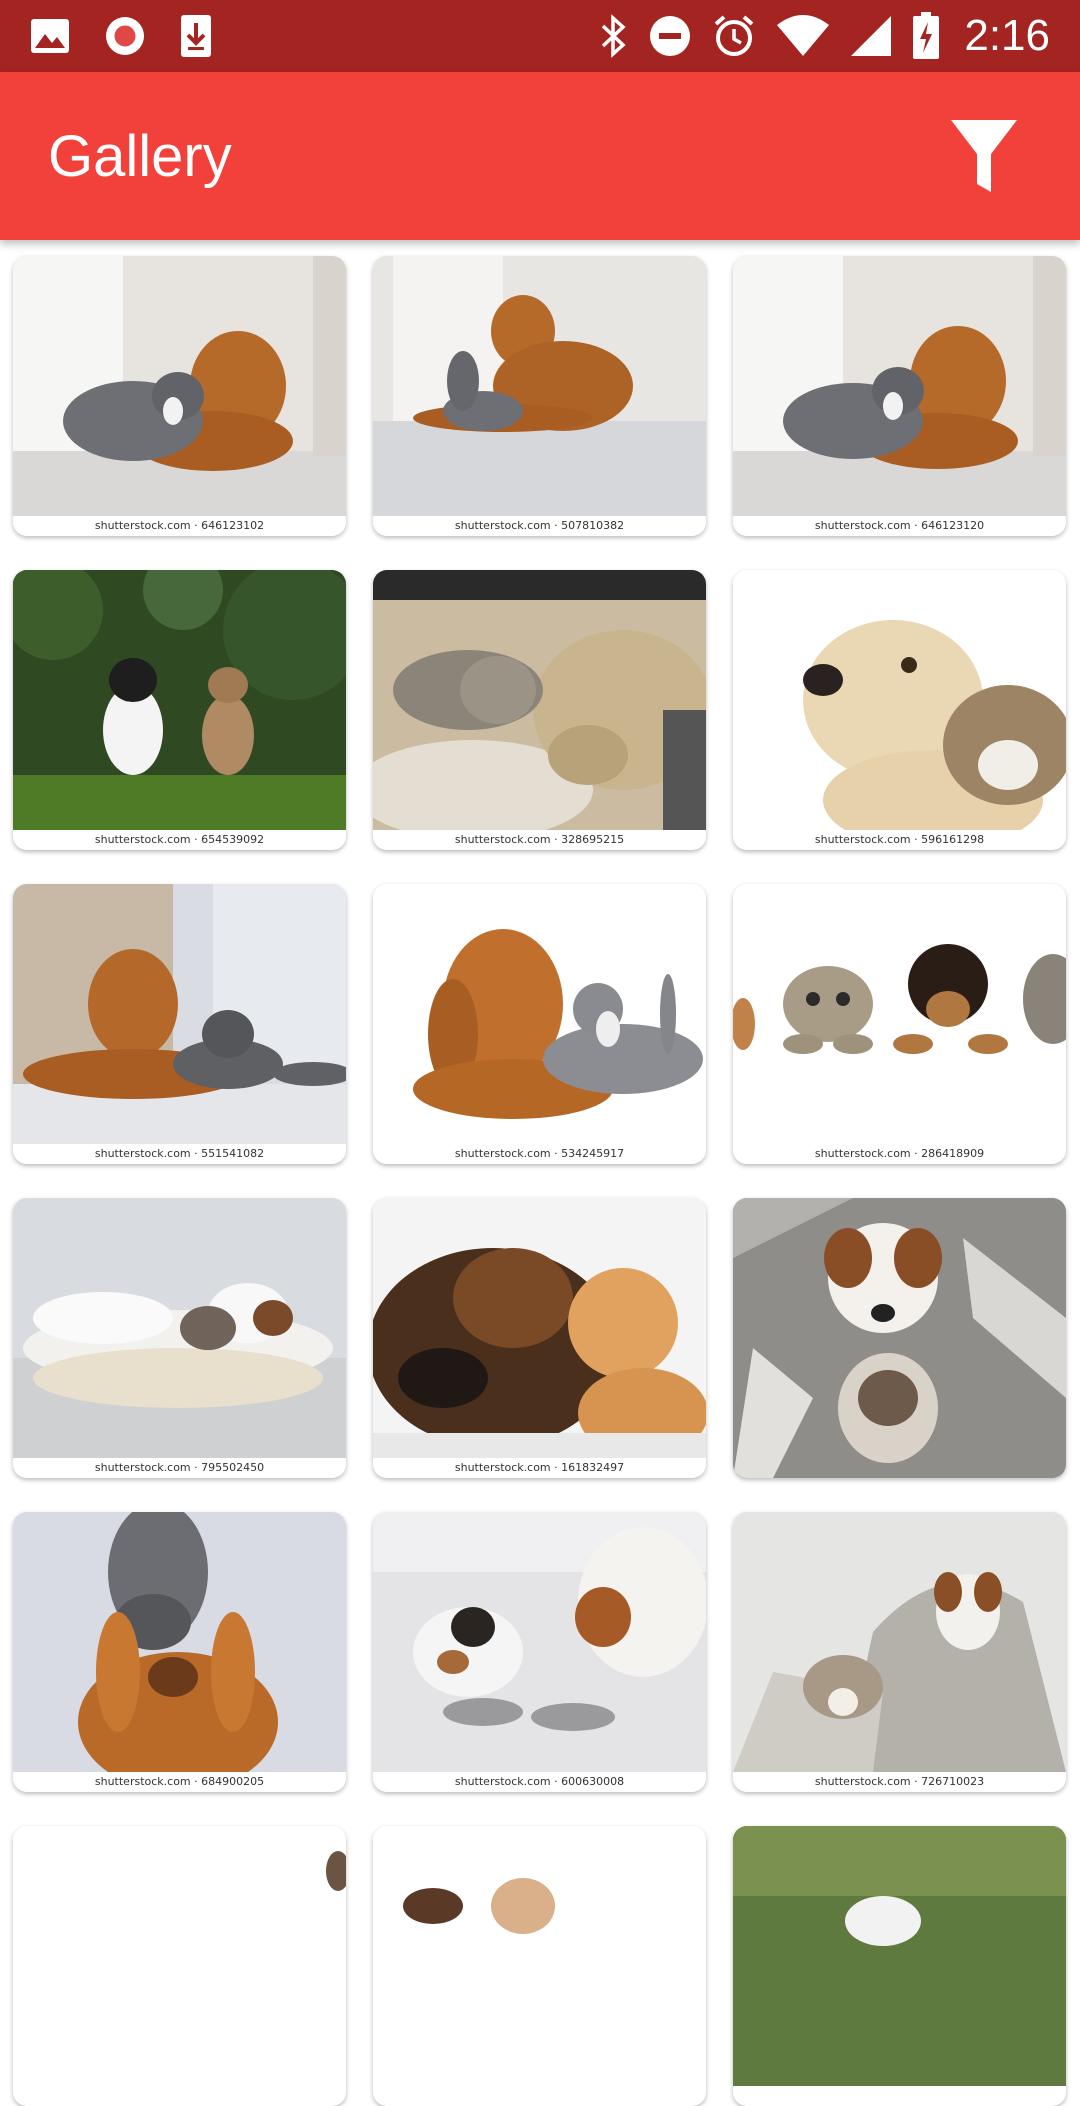 This screenshot has width=1080, height=2106. Describe the element at coordinates (179, 526) in the screenshot. I see `photo-caption: shutterstock.com · 646123102` at that location.